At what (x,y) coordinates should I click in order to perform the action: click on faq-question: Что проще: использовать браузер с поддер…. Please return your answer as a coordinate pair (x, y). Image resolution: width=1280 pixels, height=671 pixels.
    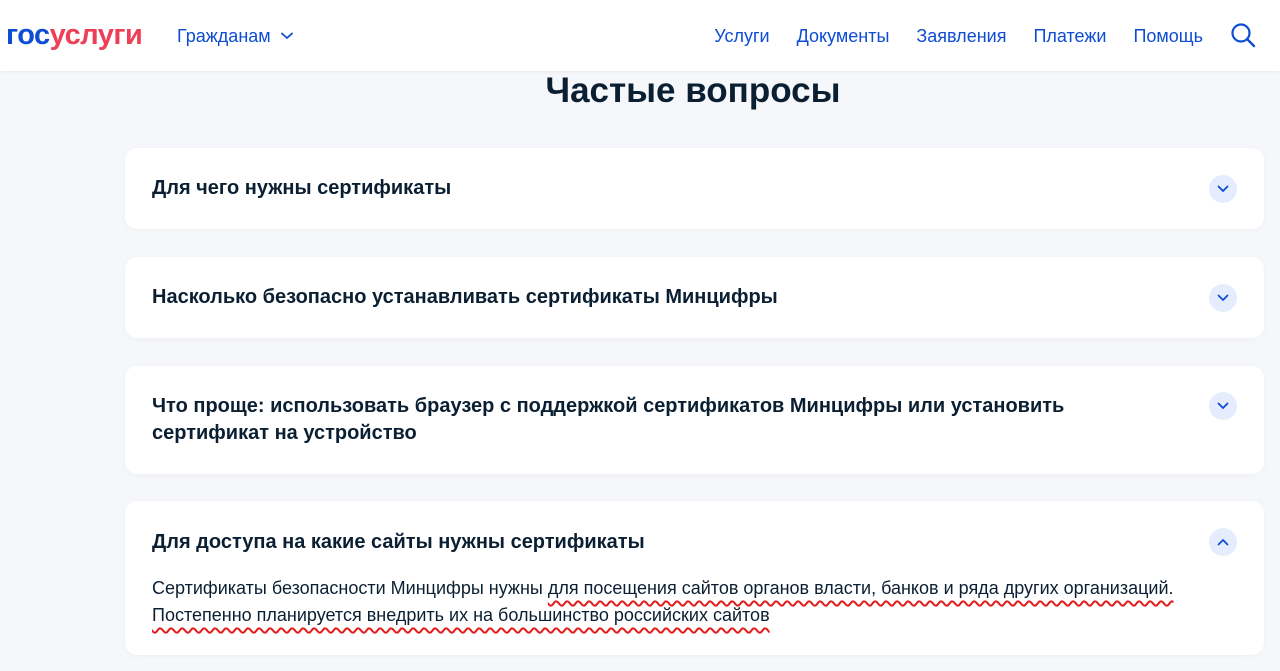
    Looking at the image, I should click on (608, 419).